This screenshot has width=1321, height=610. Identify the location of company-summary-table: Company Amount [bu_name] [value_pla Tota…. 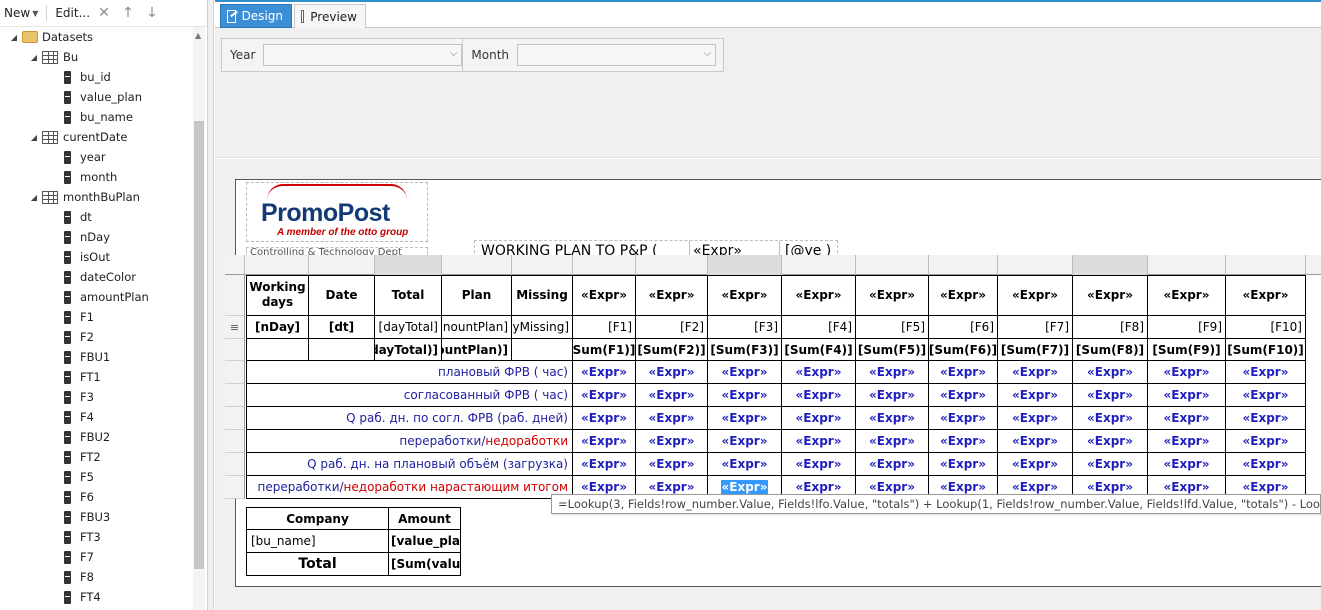
(354, 542).